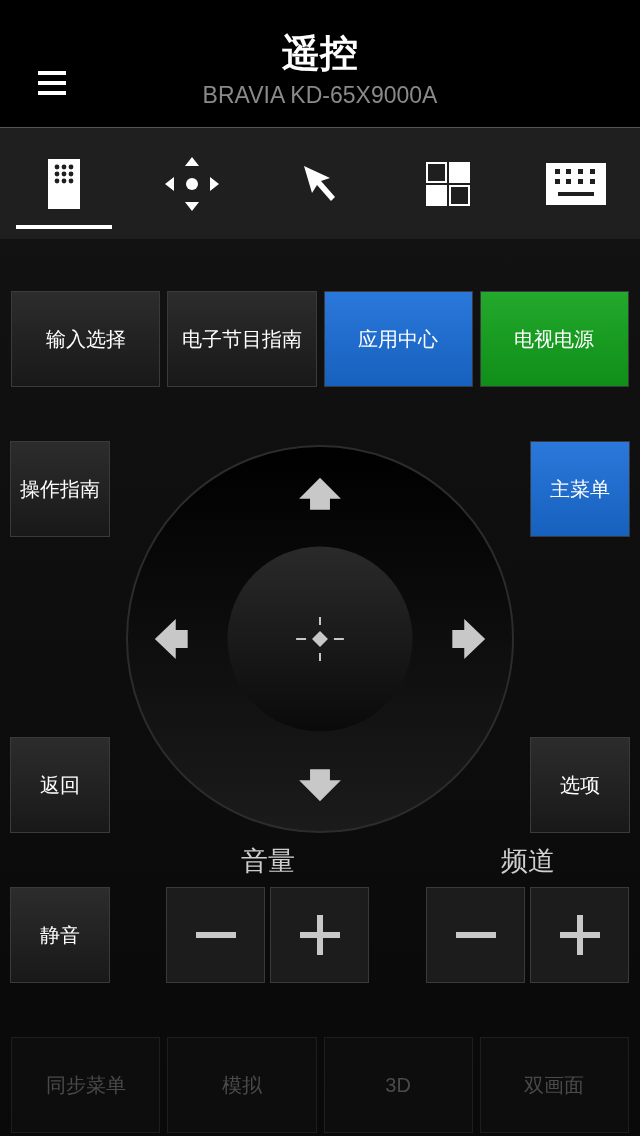 Image resolution: width=640 pixels, height=1136 pixels. What do you see at coordinates (320, 53) in the screenshot?
I see `screen-title: 遥控` at bounding box center [320, 53].